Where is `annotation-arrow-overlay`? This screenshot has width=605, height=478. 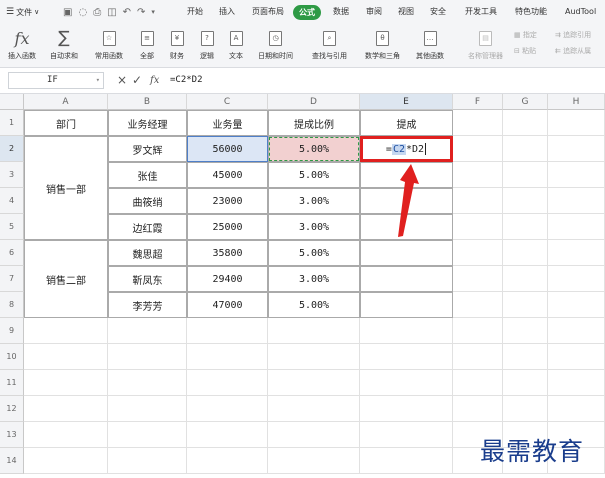 annotation-arrow-overlay is located at coordinates (408, 200).